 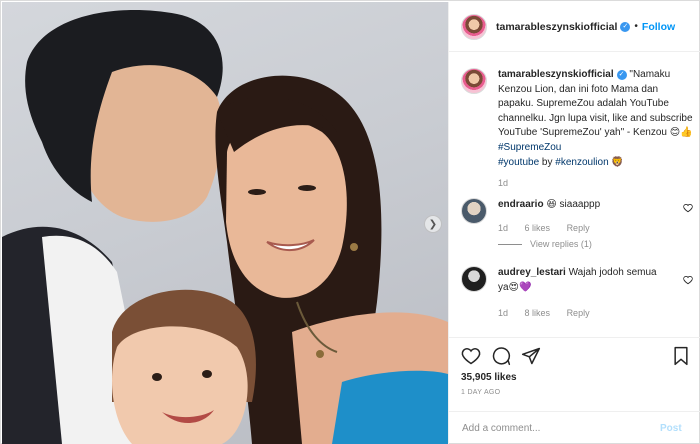 I want to click on caption-time: 1d, so click(x=503, y=183).